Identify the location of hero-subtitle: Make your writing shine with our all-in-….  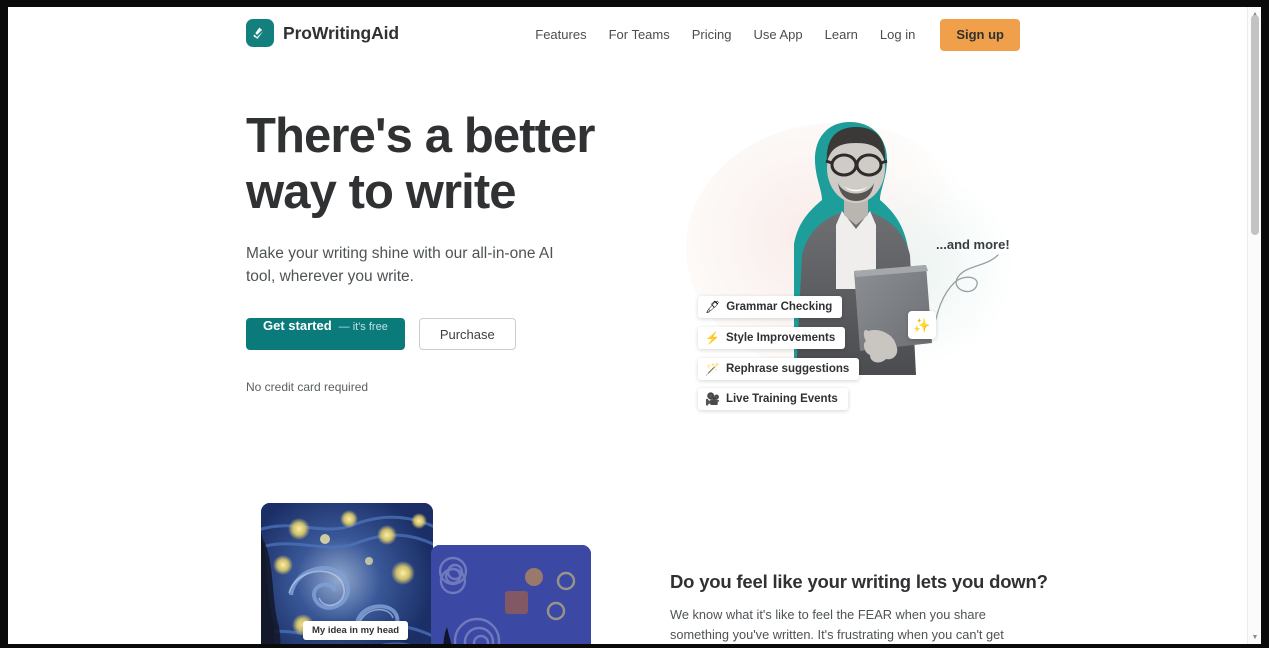
(400, 265).